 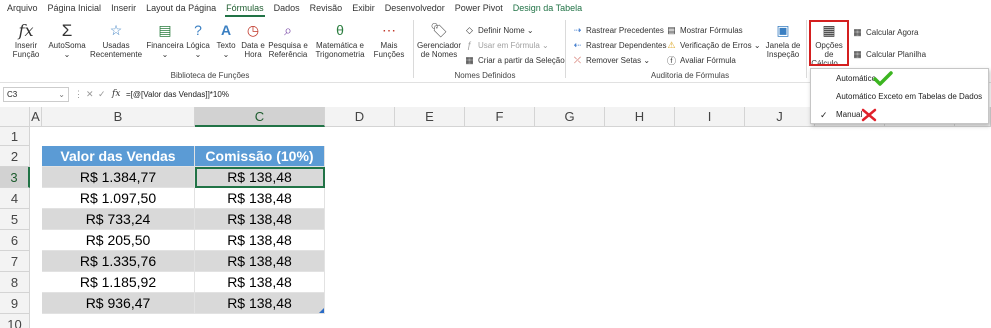 What do you see at coordinates (198, 40) in the screenshot?
I see `logical-button: ? Lógica ⌄` at bounding box center [198, 40].